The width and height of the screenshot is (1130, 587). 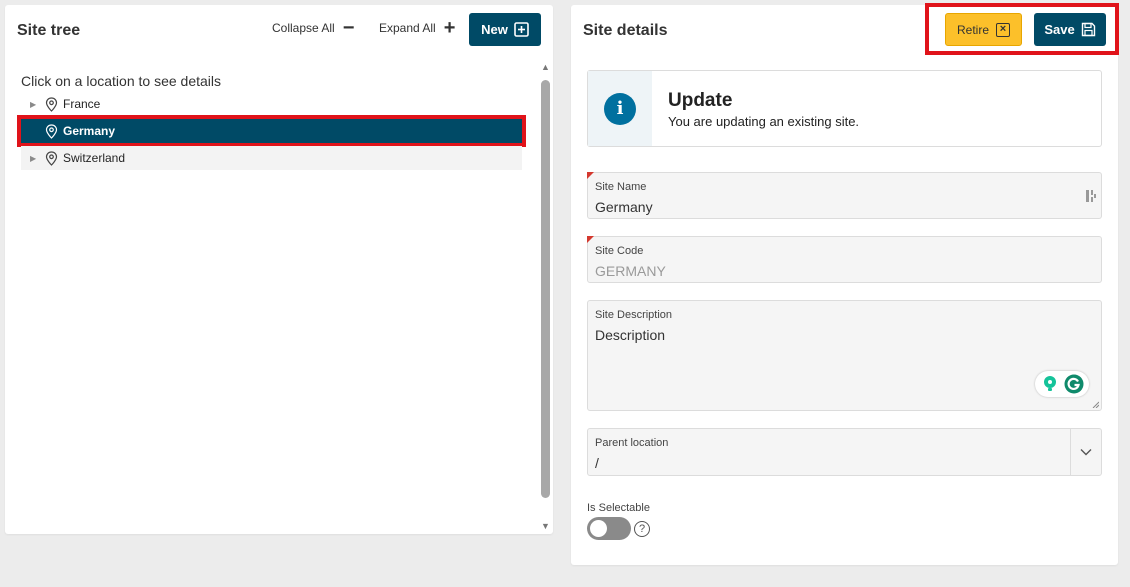 I want to click on tree-hint: Click on a location to see details, so click(x=121, y=81).